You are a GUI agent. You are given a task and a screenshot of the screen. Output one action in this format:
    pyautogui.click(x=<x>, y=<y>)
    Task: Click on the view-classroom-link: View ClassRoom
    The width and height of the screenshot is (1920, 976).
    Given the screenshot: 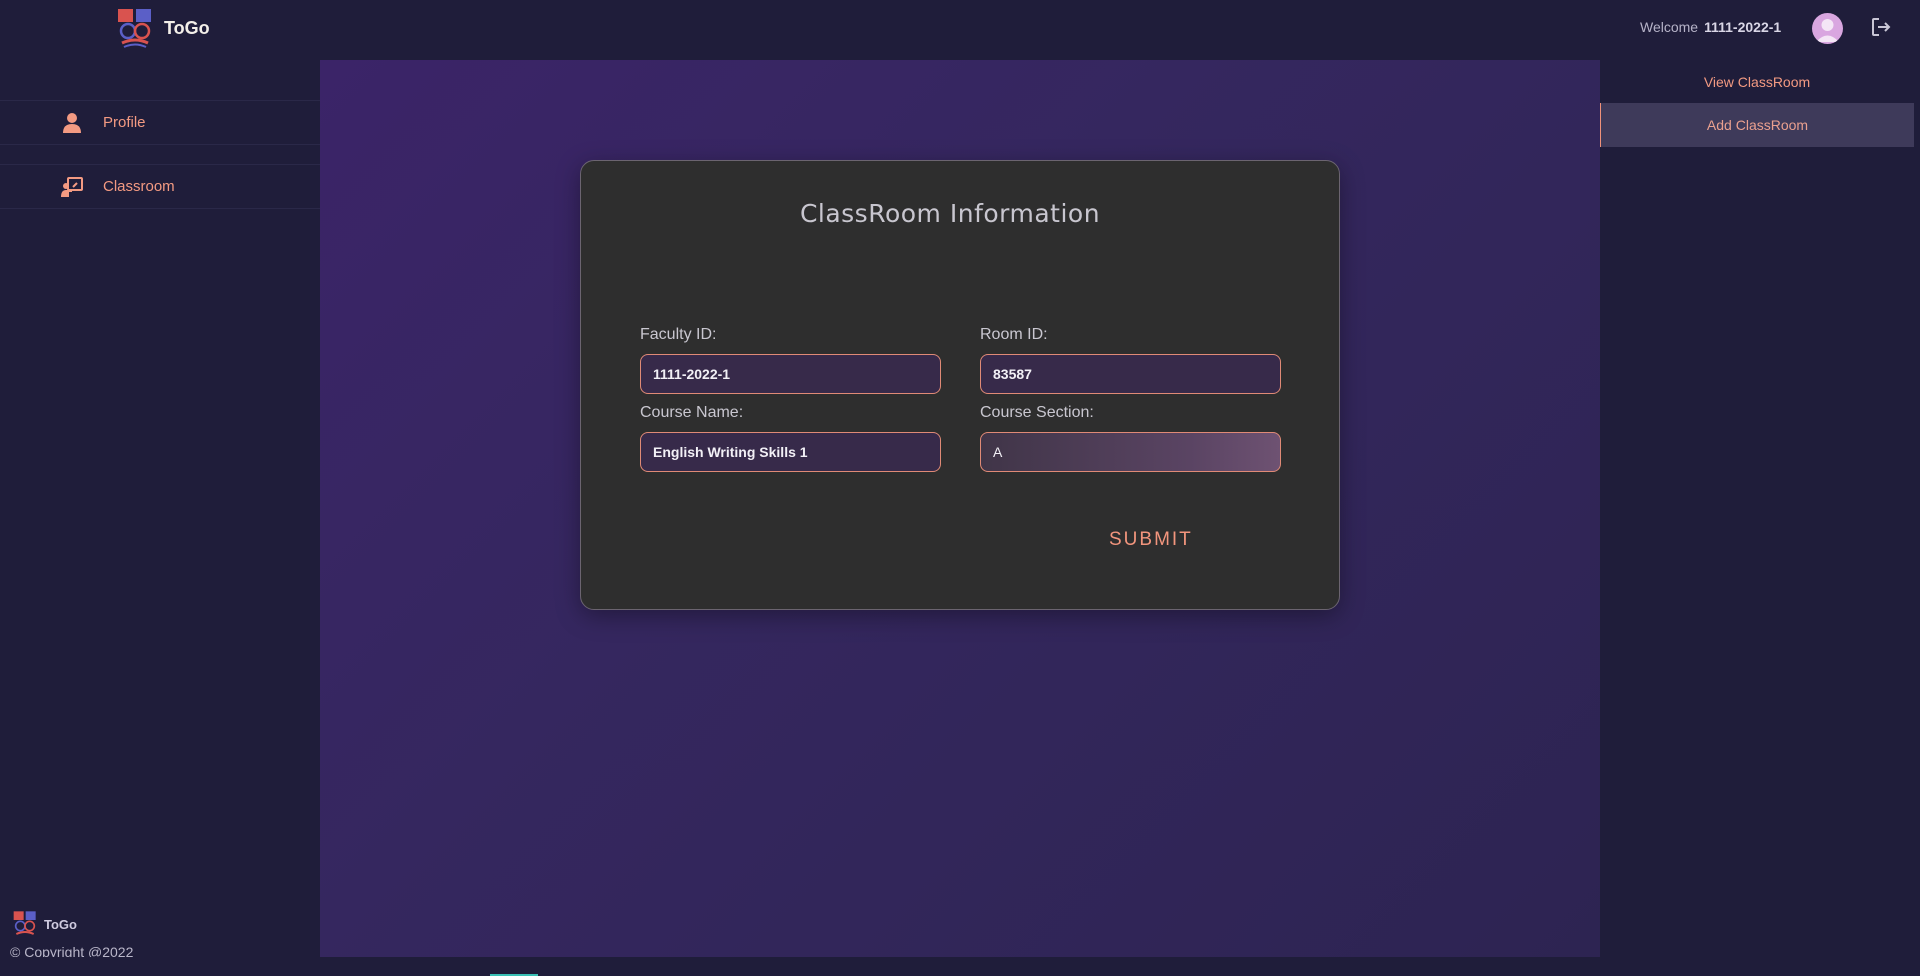 What is the action you would take?
    pyautogui.click(x=1757, y=82)
    